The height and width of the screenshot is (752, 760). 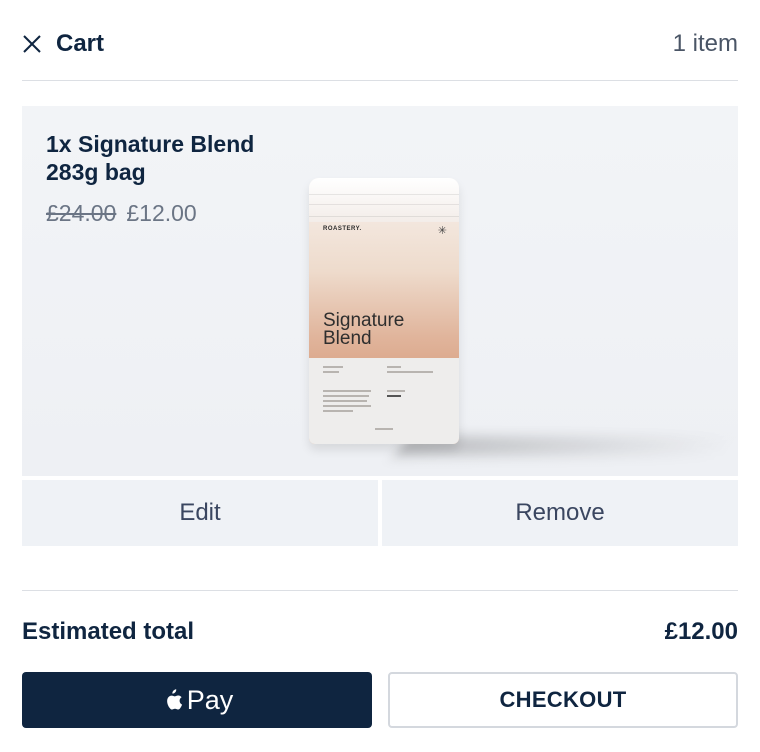 What do you see at coordinates (705, 43) in the screenshot?
I see `item-count: 1 item` at bounding box center [705, 43].